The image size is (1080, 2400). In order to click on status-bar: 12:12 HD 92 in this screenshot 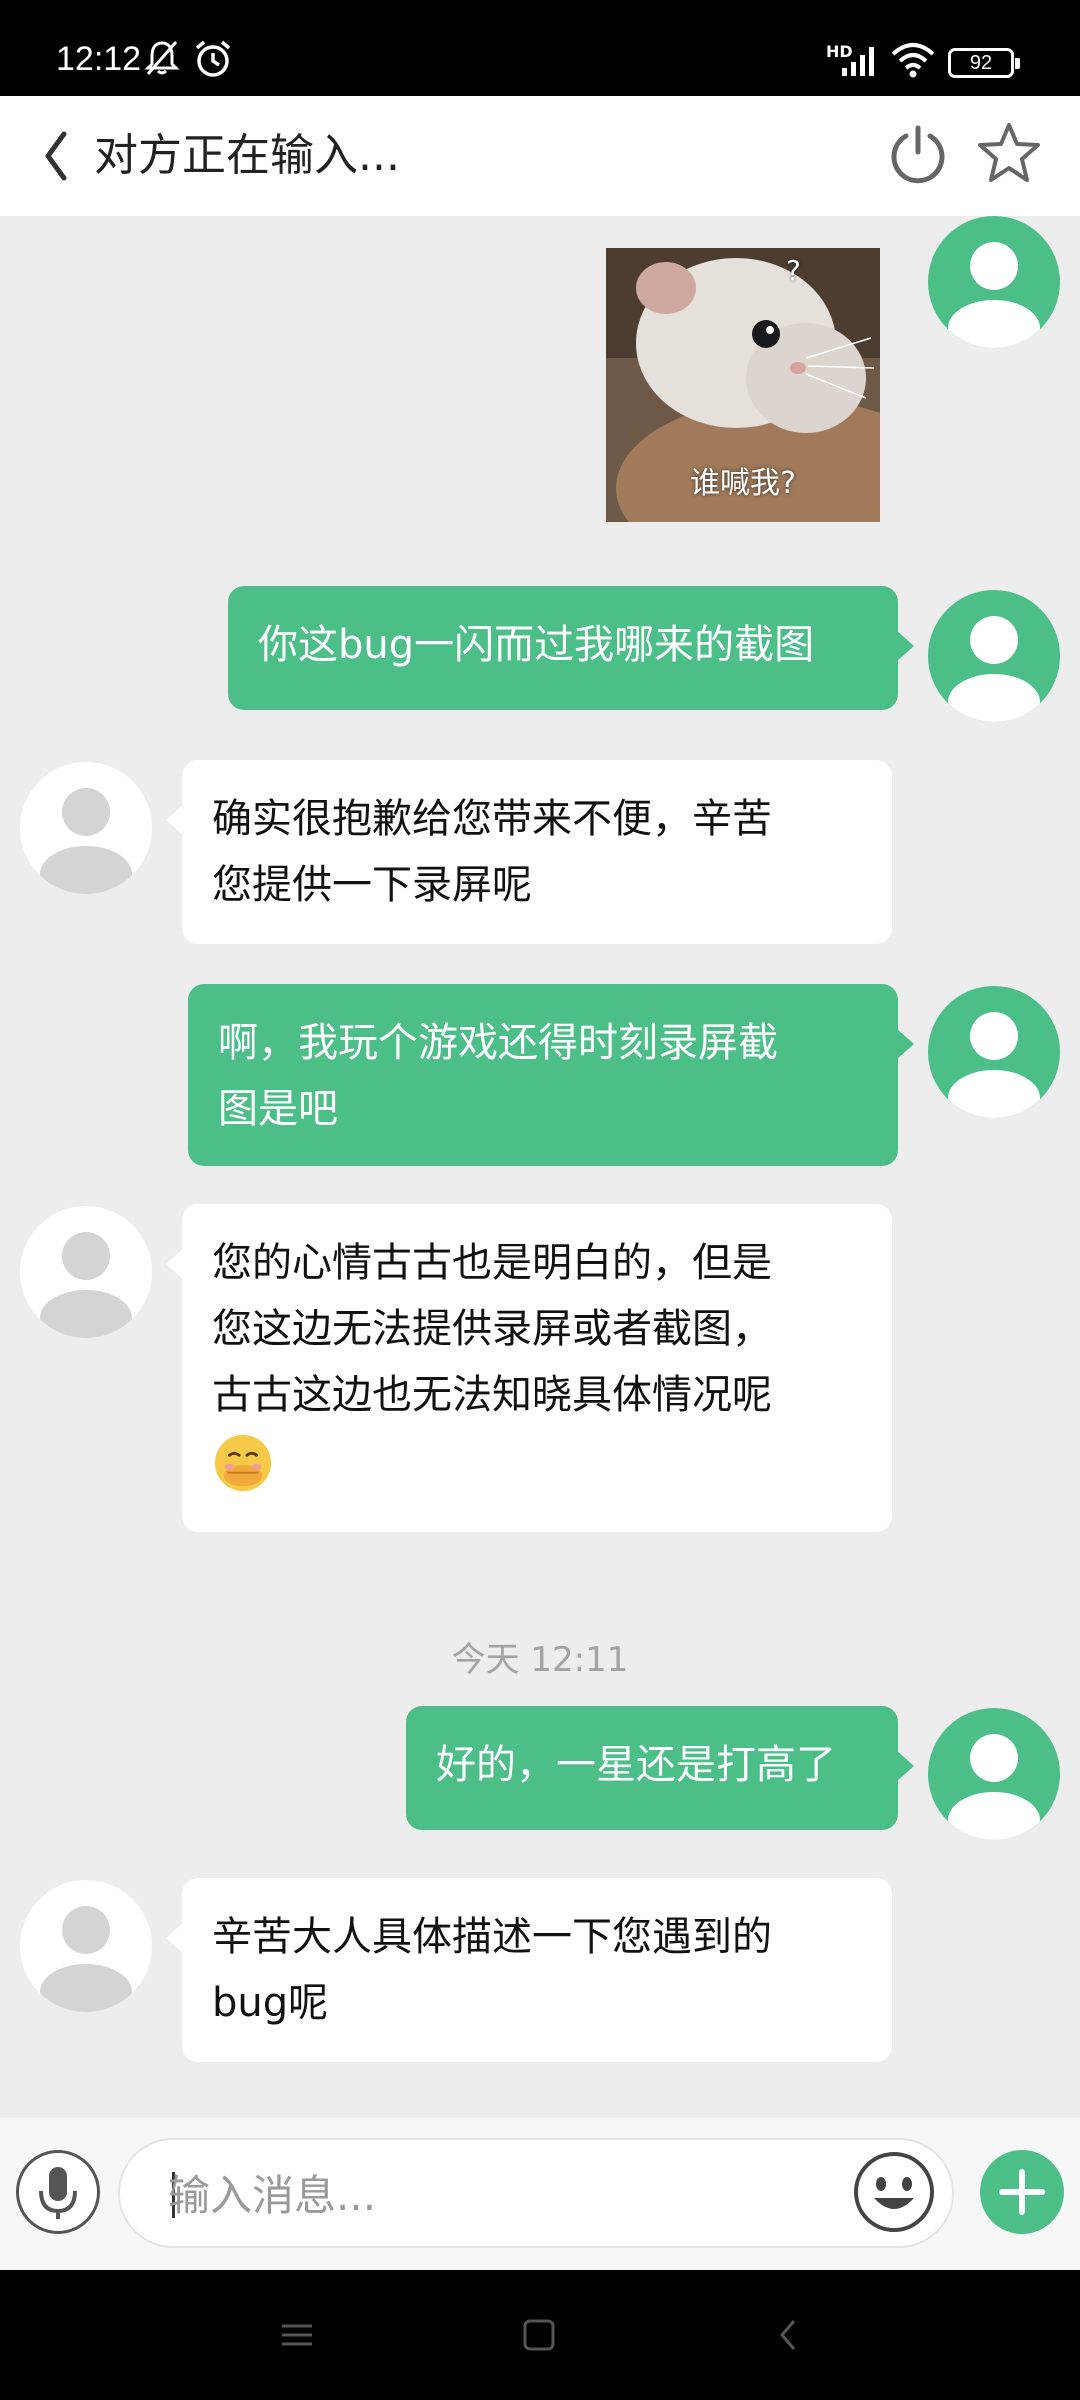, I will do `click(540, 48)`.